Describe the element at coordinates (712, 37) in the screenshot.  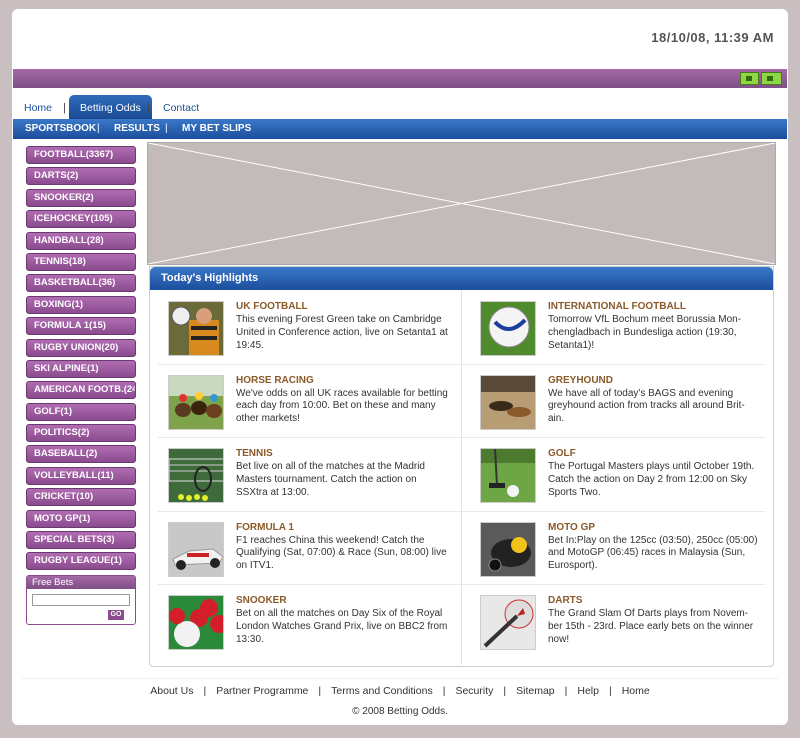
I see `datetime: 18/10/08, 11:39 AM` at that location.